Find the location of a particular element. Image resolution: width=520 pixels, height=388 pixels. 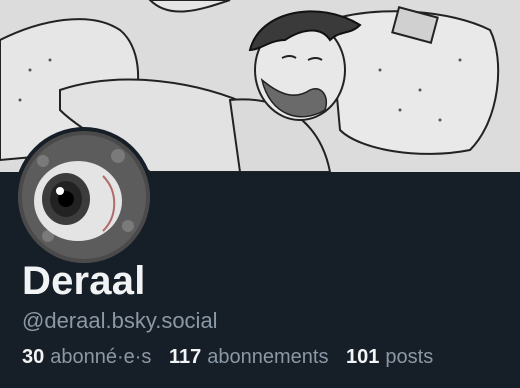

posts-stat: 101 posts is located at coordinates (389, 357).